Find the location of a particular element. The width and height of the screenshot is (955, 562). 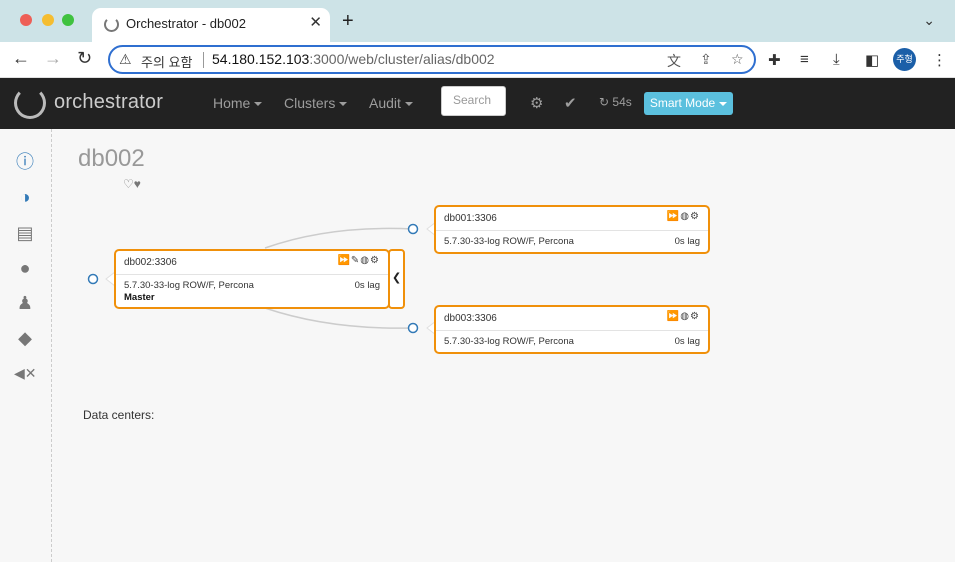

download-icon: ⤓ is located at coordinates (836, 59).